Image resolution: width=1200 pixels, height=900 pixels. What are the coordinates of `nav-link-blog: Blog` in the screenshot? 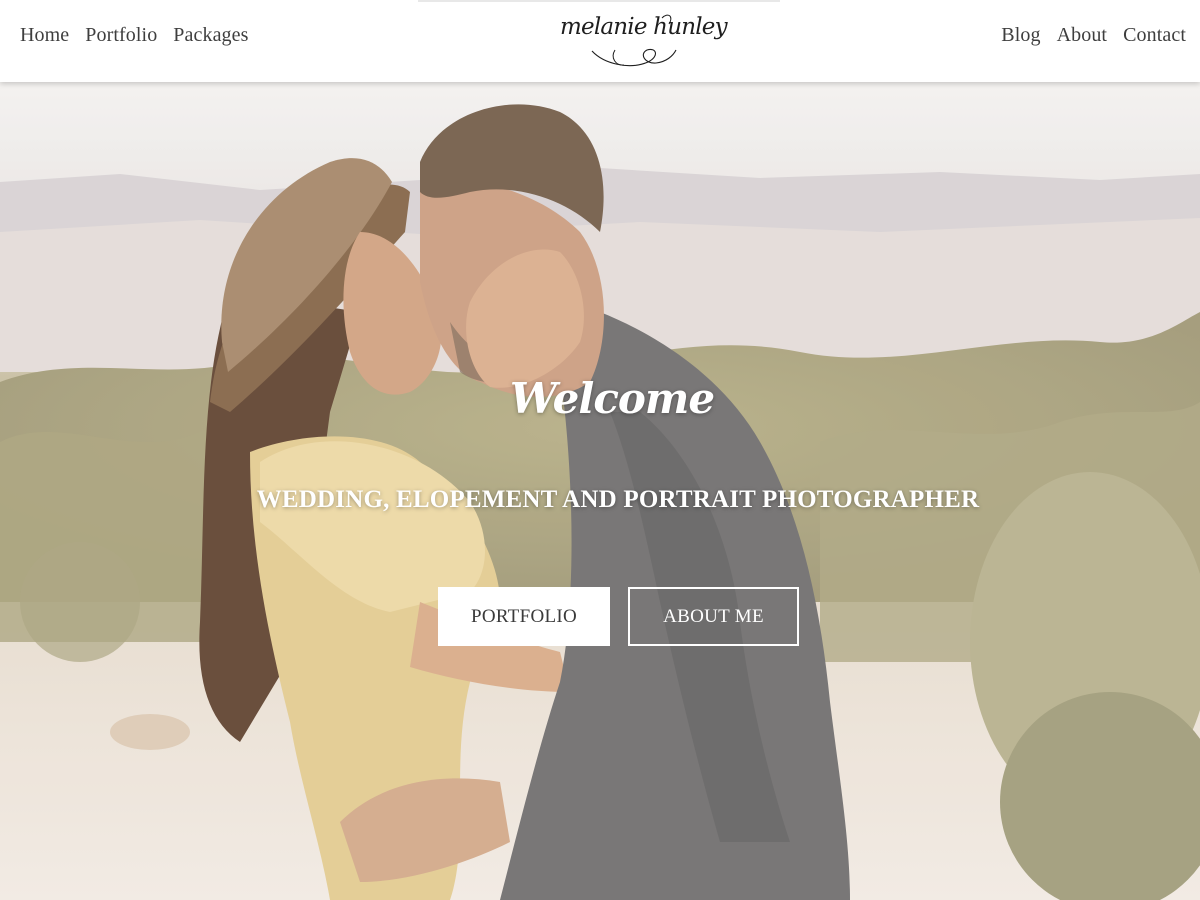 It's located at (1020, 35).